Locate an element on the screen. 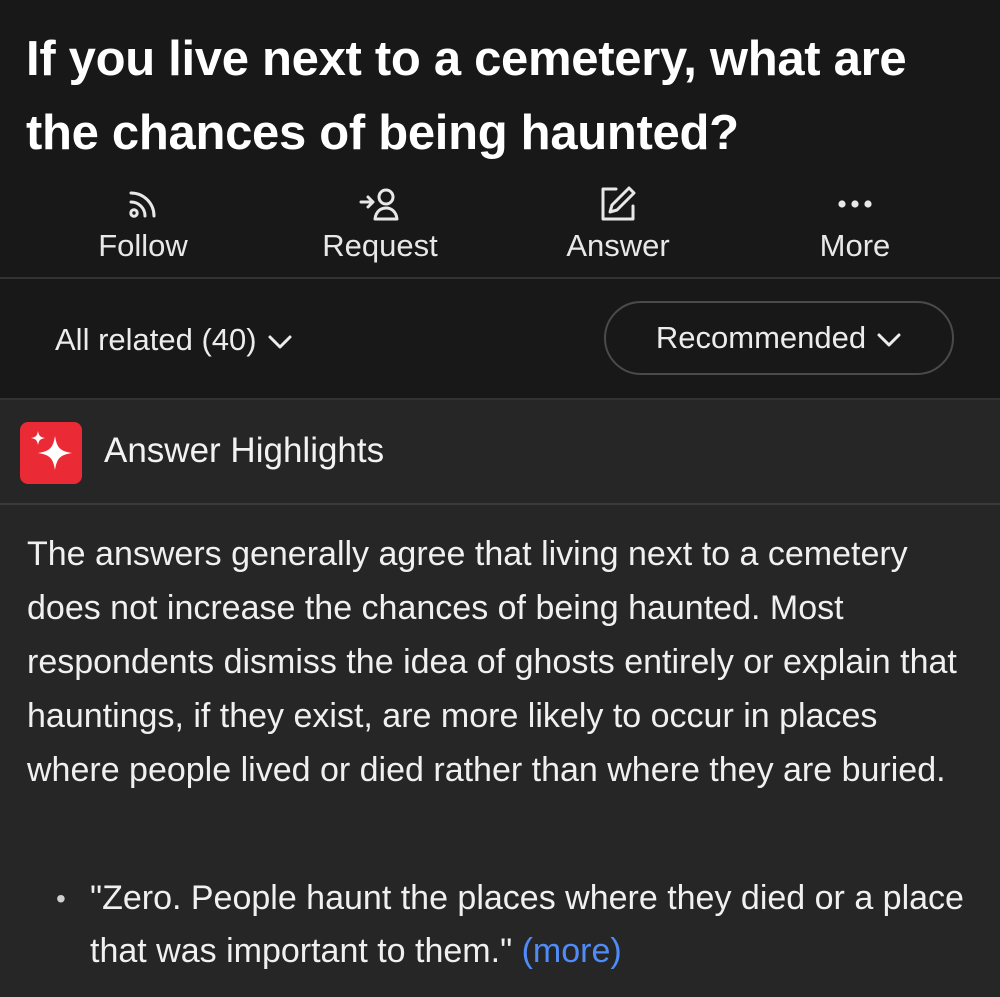 The height and width of the screenshot is (997, 1000). follow-button: Follow is located at coordinates (143, 229).